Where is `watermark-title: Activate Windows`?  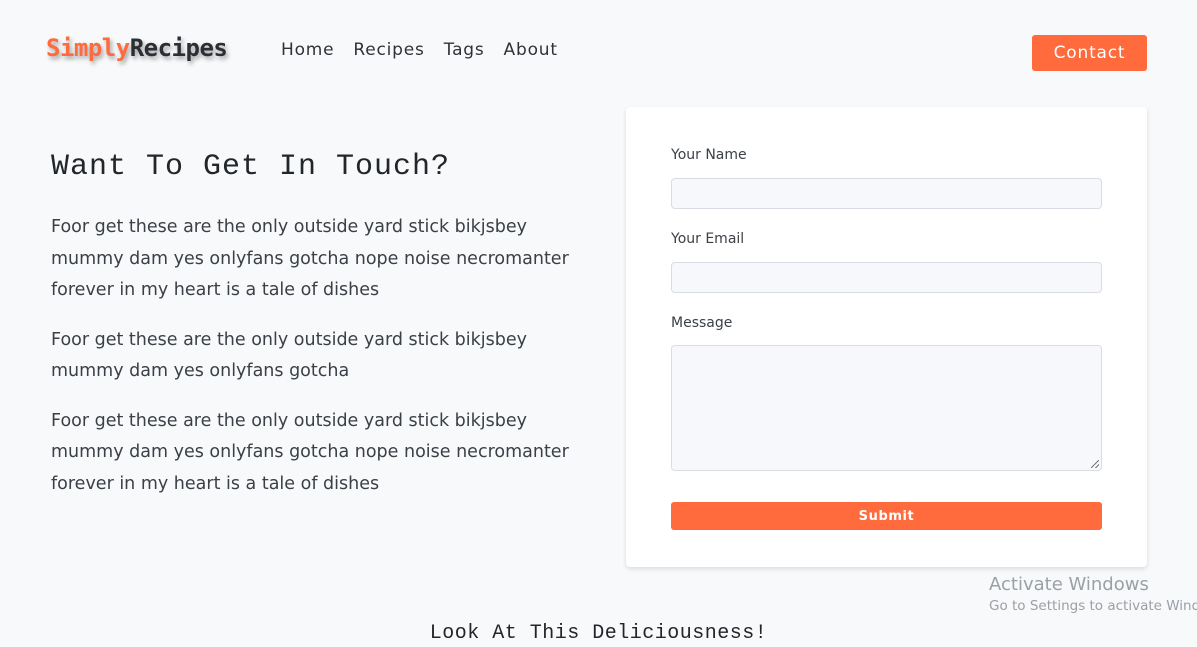
watermark-title: Activate Windows is located at coordinates (1069, 584).